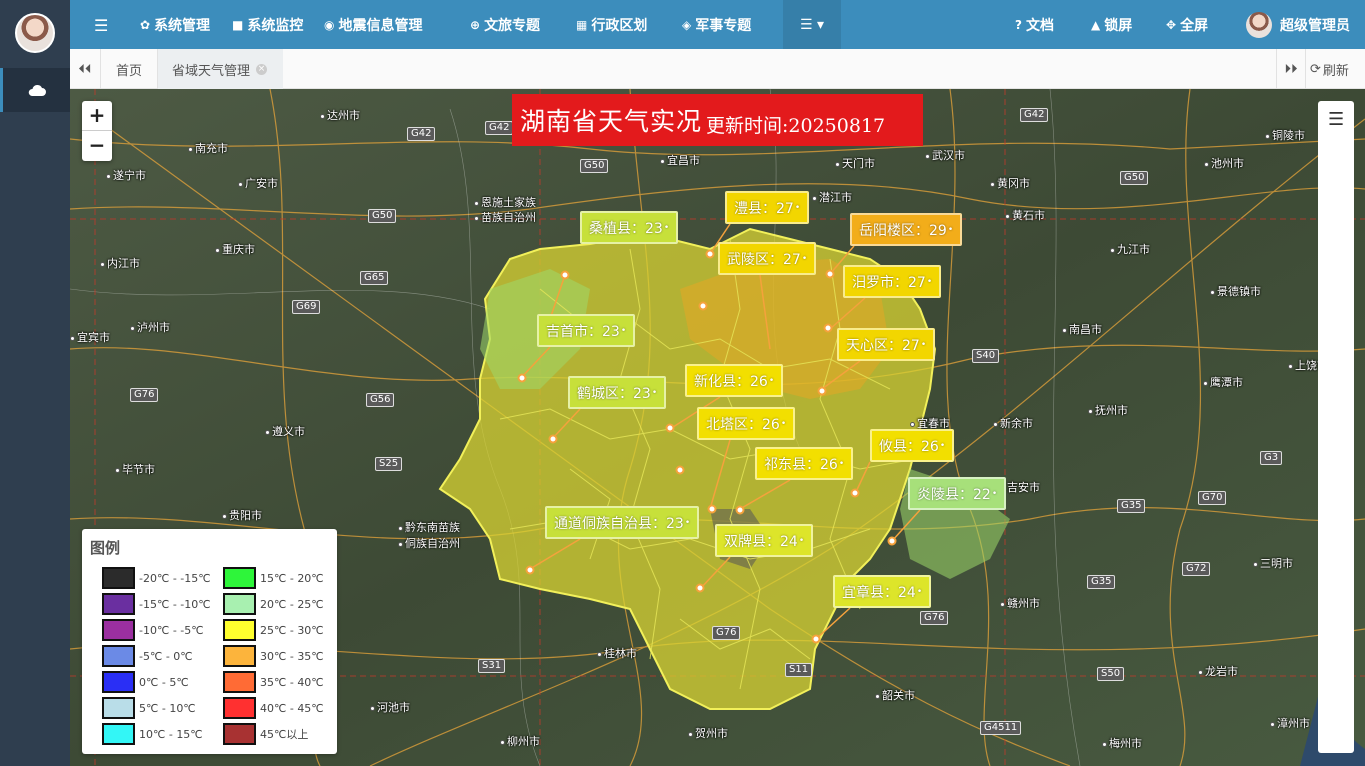 The image size is (1365, 766). Describe the element at coordinates (275, 25) in the screenshot. I see `nav-item-label: 系统监控` at that location.